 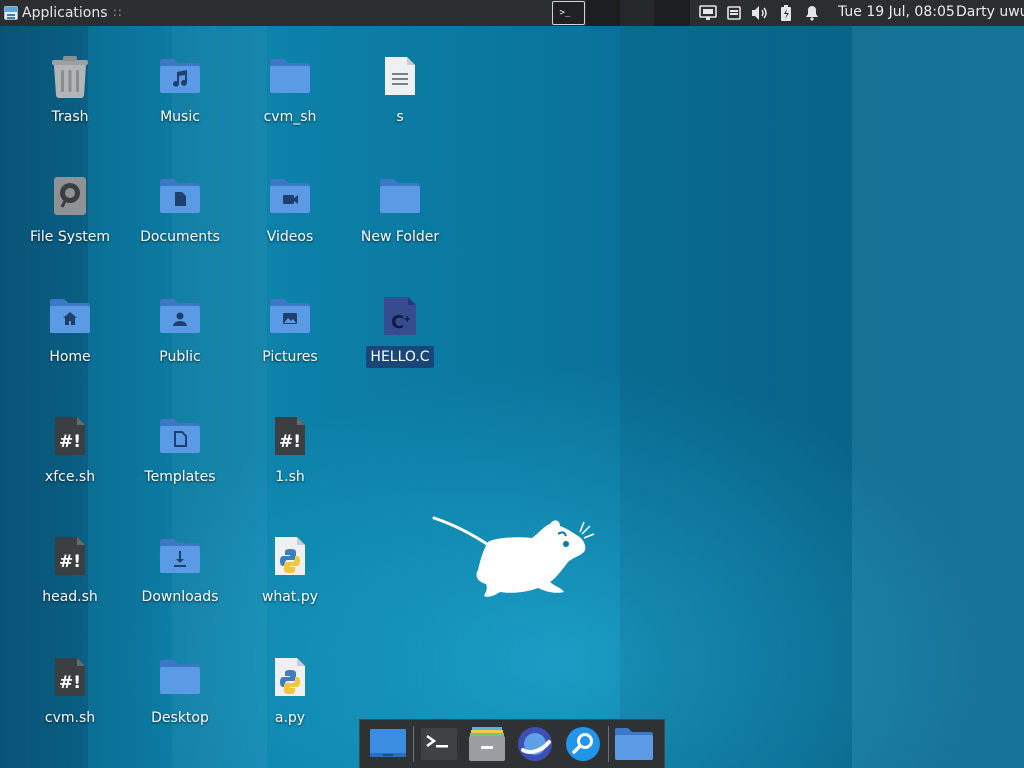 I want to click on terminal-icon: >_, so click(x=565, y=13).